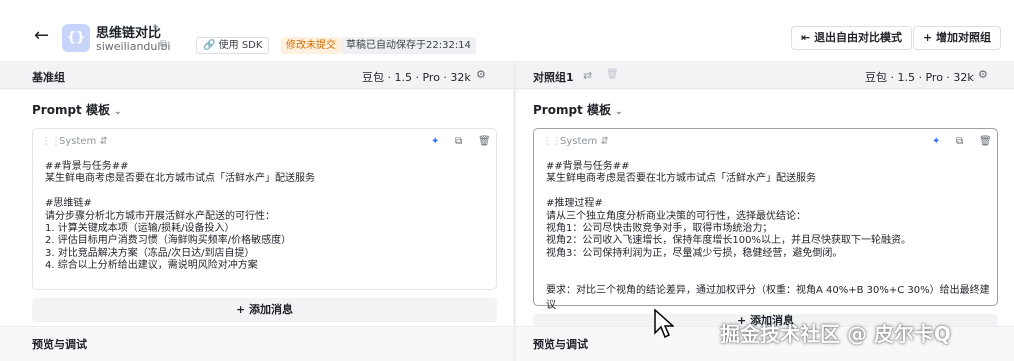 This screenshot has width=1014, height=361. I want to click on baseline-group-title: 基准组, so click(48, 77).